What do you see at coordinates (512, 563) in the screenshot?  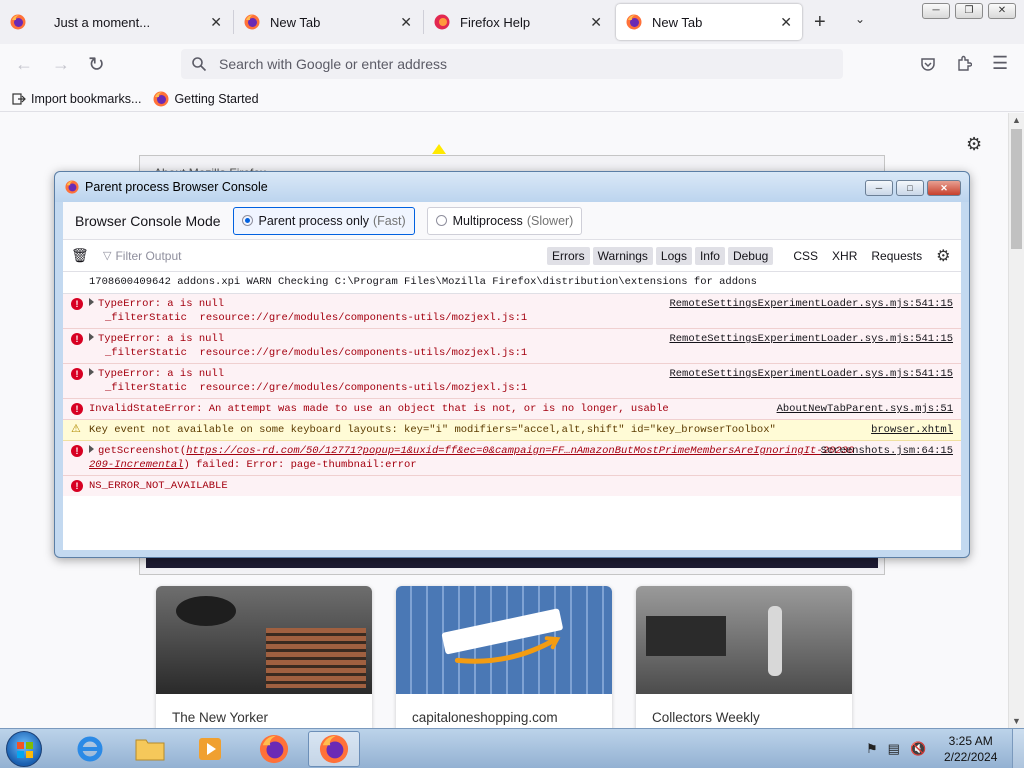 I see `dialog-footer-bar` at bounding box center [512, 563].